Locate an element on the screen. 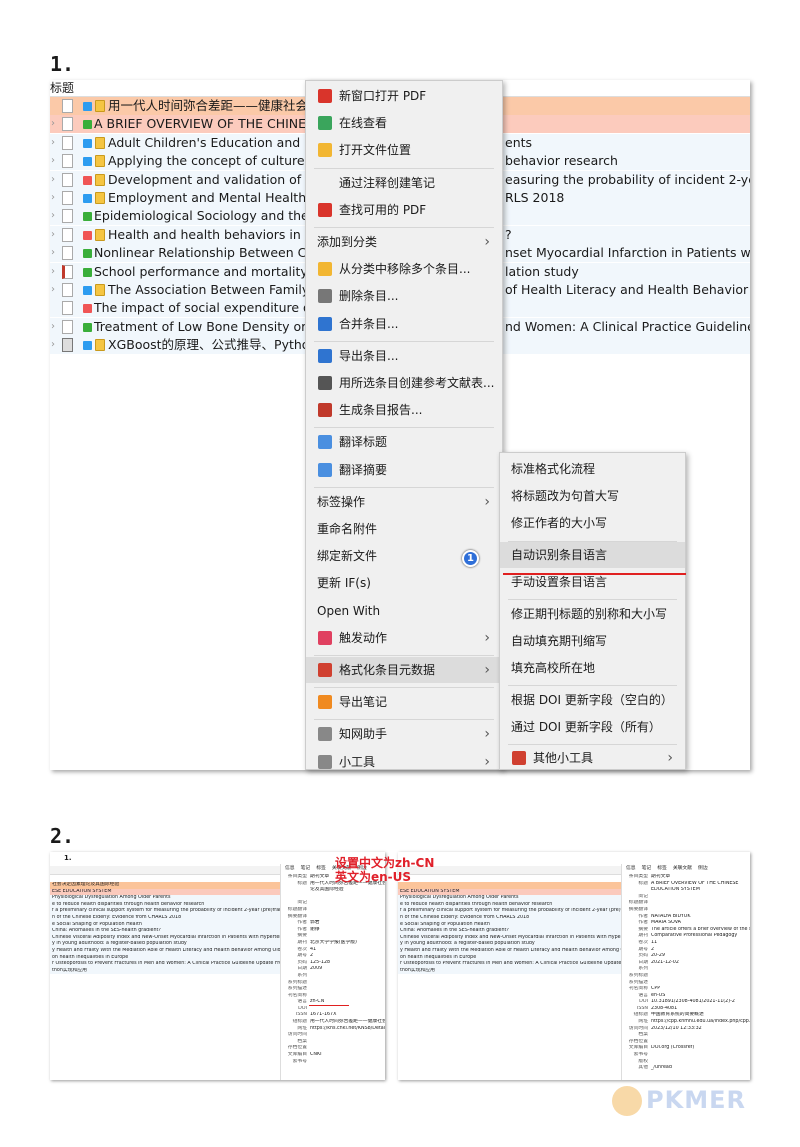 Image resolution: width=800 pixels, height=1147 pixels. menu-item: 标准格式化流程 is located at coordinates (592, 469).